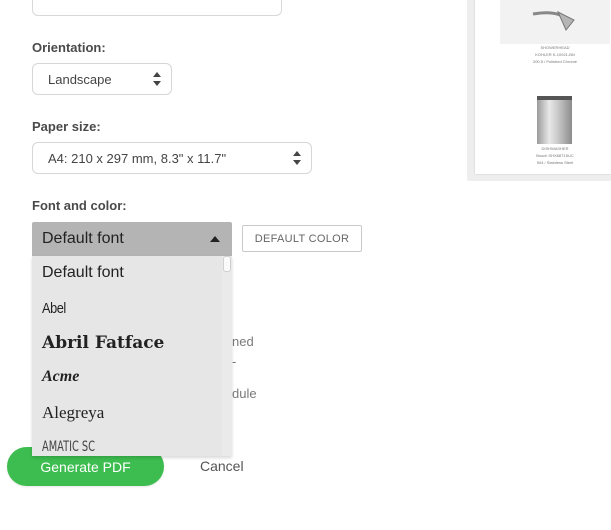  I want to click on font-color-label: Font and color:, so click(79, 205).